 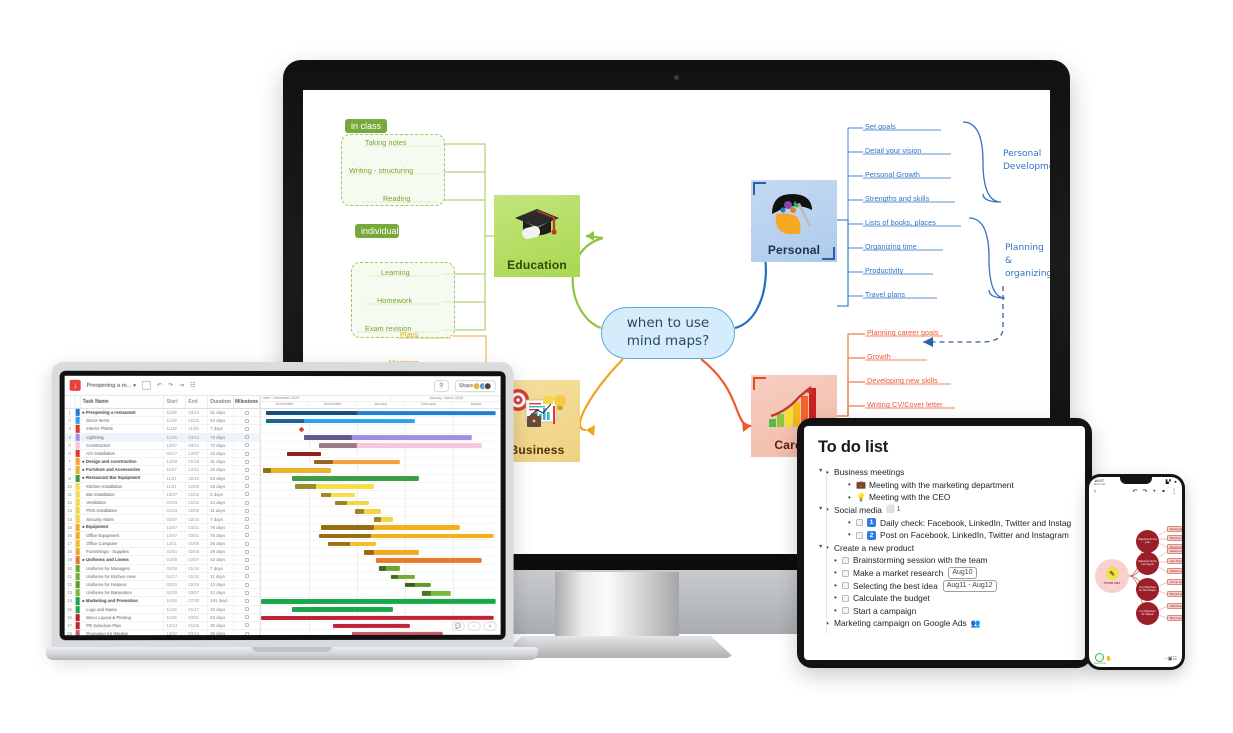 I want to click on career-leaf: Writing CV/Cover letter, so click(x=905, y=404).